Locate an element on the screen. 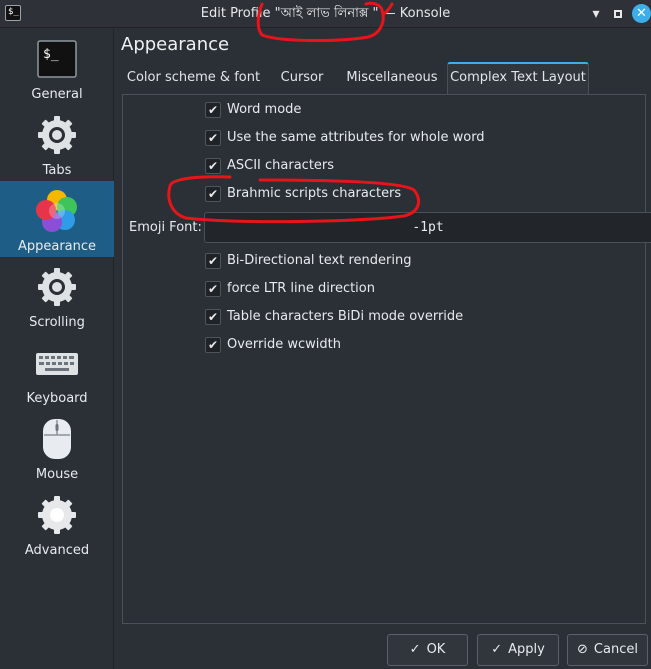  tab-miscellaneous: Miscellaneous is located at coordinates (392, 78).